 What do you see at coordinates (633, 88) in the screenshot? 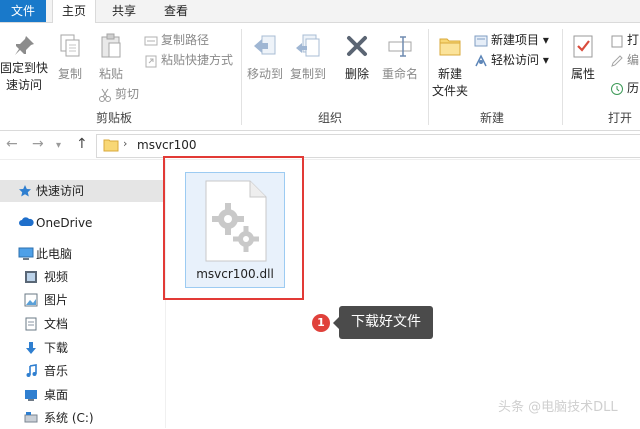
I see `history-label: 历` at bounding box center [633, 88].